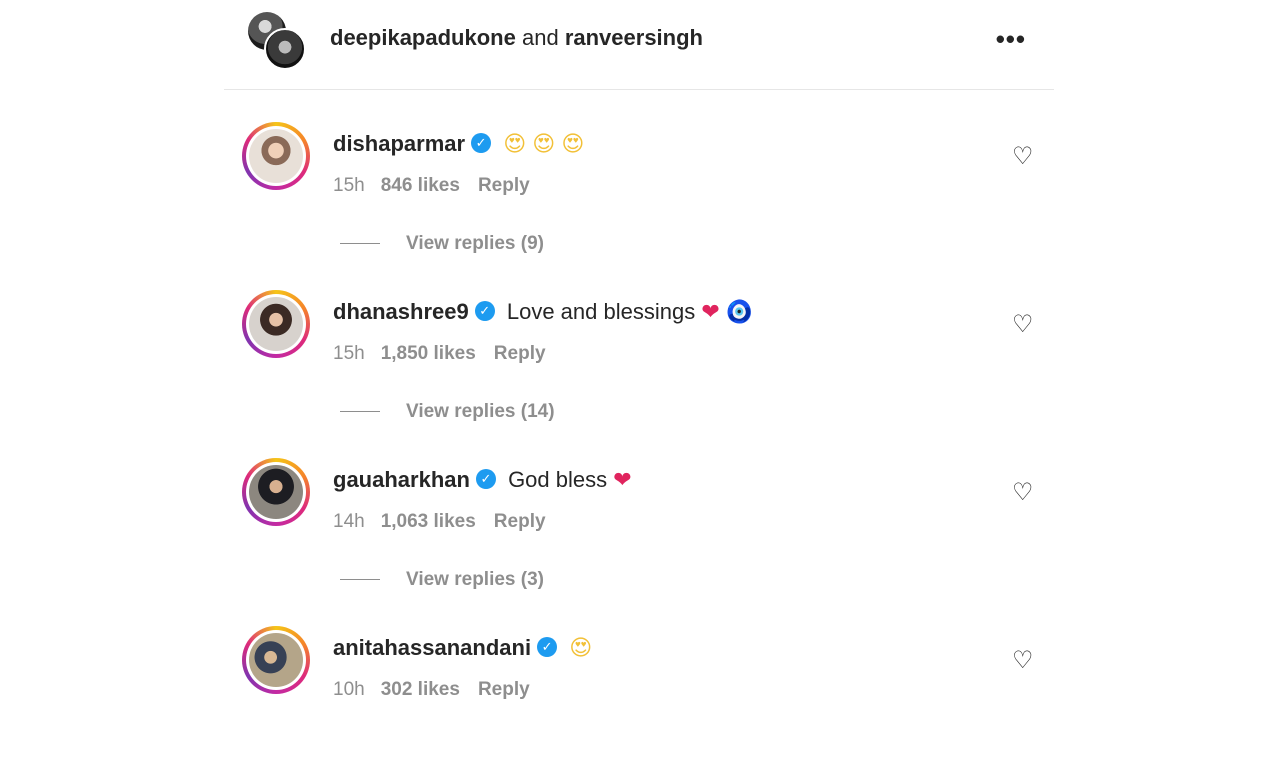 Image resolution: width=1280 pixels, height=766 pixels. I want to click on comment-likes: 846 likes, so click(420, 185).